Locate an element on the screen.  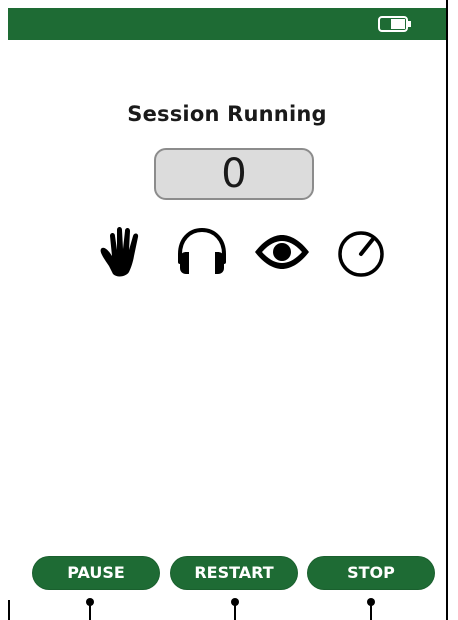
status-icons-row is located at coordinates (229, 252).